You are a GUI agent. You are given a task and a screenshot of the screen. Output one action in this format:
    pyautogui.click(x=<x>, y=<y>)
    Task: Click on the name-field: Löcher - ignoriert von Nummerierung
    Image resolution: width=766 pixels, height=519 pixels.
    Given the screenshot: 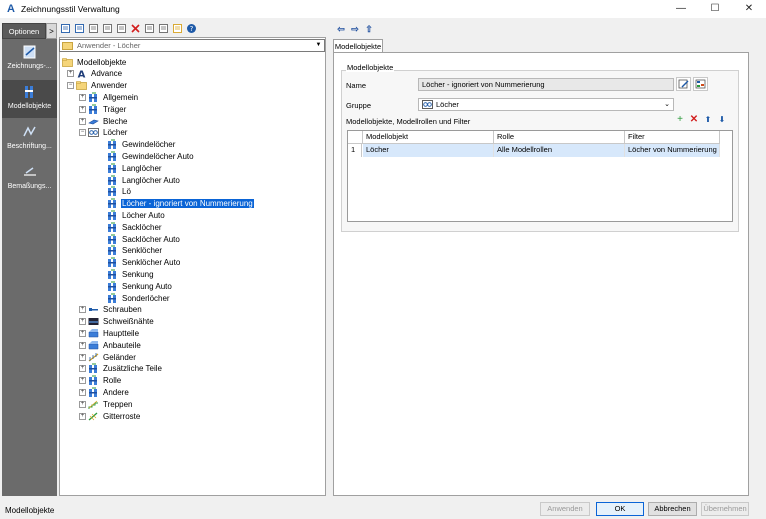 What is the action you would take?
    pyautogui.click(x=546, y=84)
    